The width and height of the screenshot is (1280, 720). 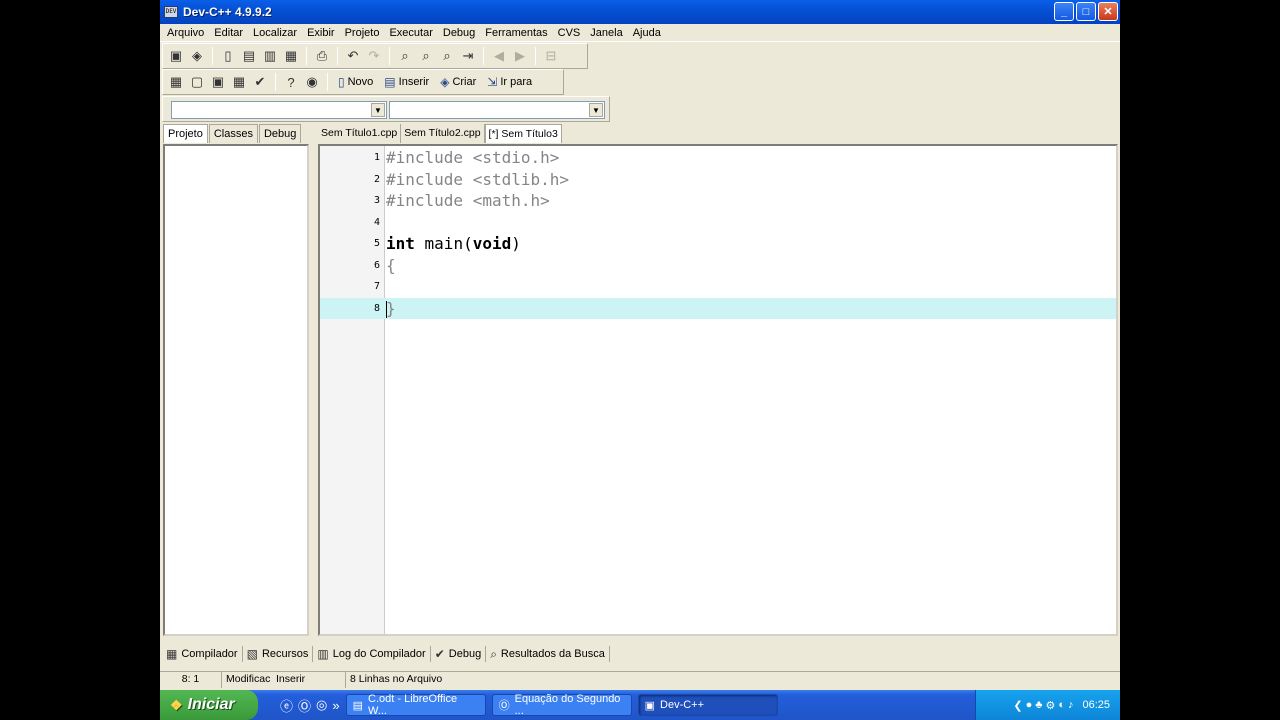 I want to click on code-text: #include <math.h>, so click(x=468, y=201).